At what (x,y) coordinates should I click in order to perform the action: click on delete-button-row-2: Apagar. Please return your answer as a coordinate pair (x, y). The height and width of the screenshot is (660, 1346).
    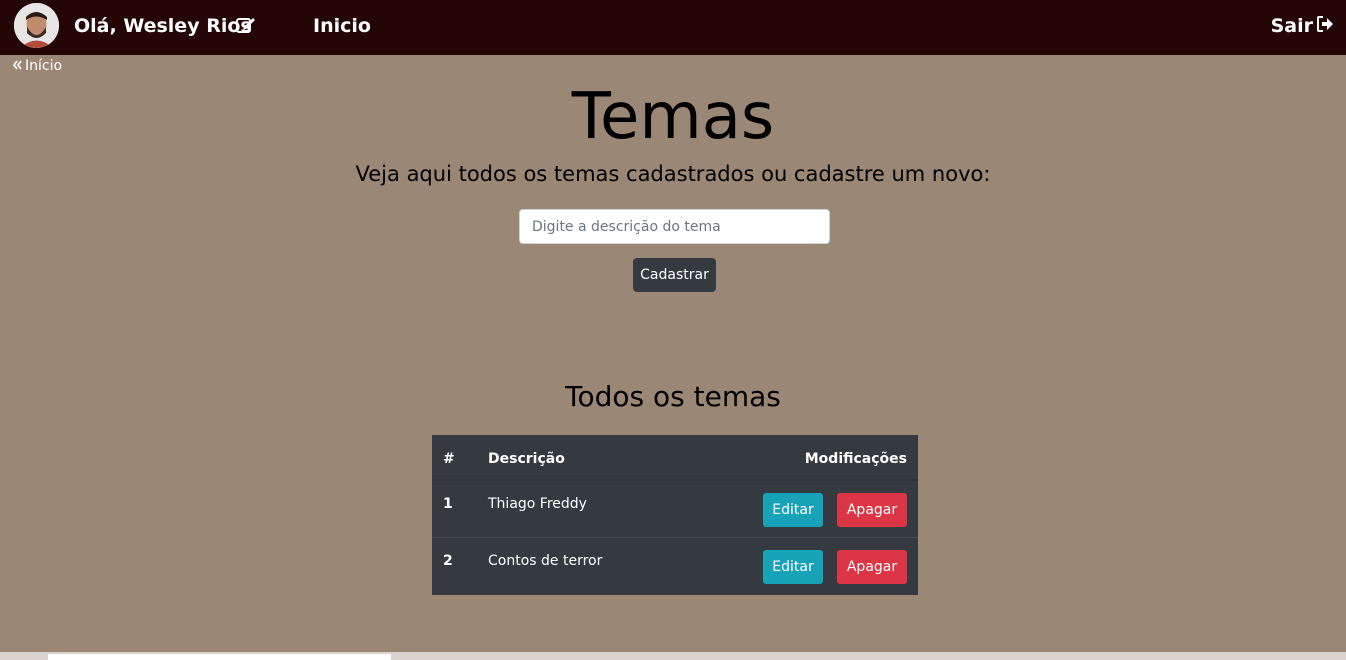
    Looking at the image, I should click on (872, 567).